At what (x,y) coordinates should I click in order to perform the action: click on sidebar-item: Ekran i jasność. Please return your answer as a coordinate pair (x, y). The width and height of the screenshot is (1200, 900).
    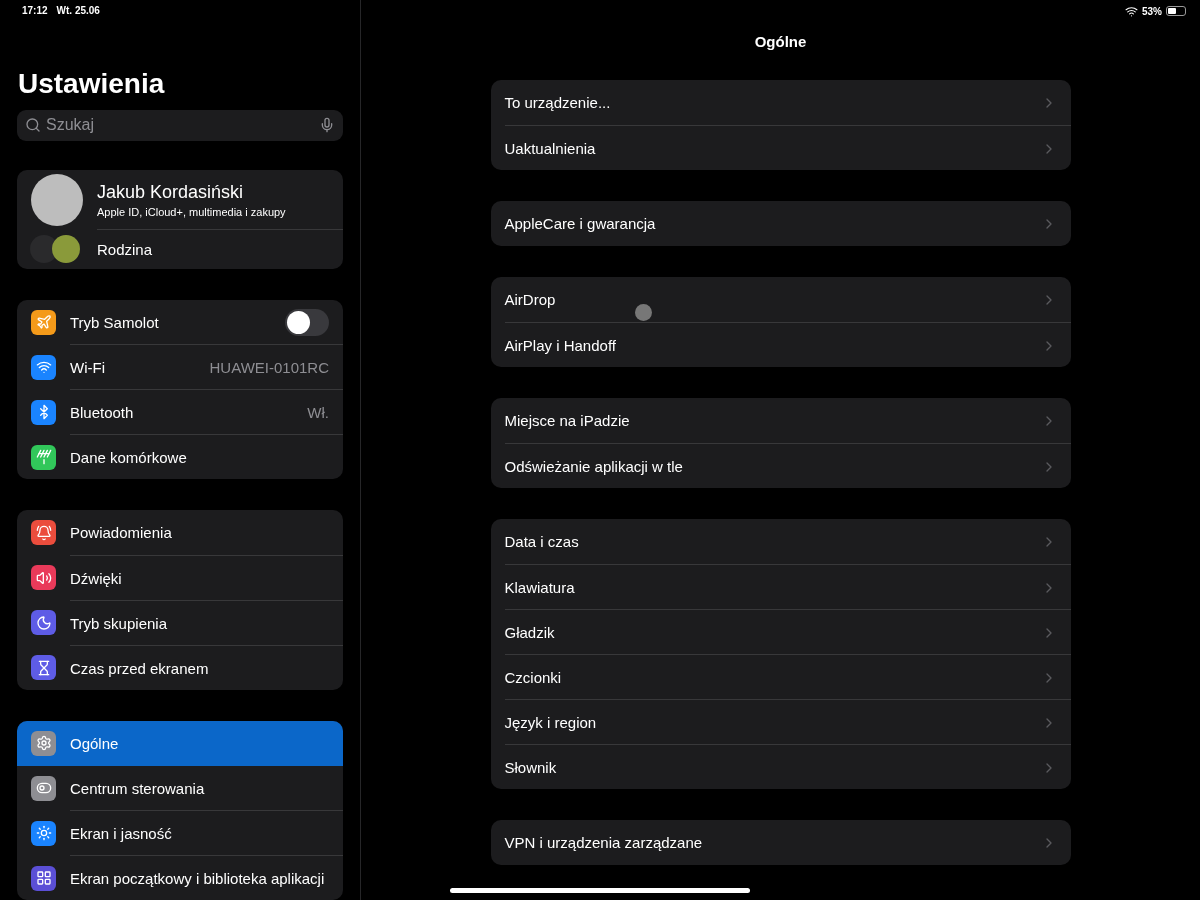
    Looking at the image, I should click on (180, 833).